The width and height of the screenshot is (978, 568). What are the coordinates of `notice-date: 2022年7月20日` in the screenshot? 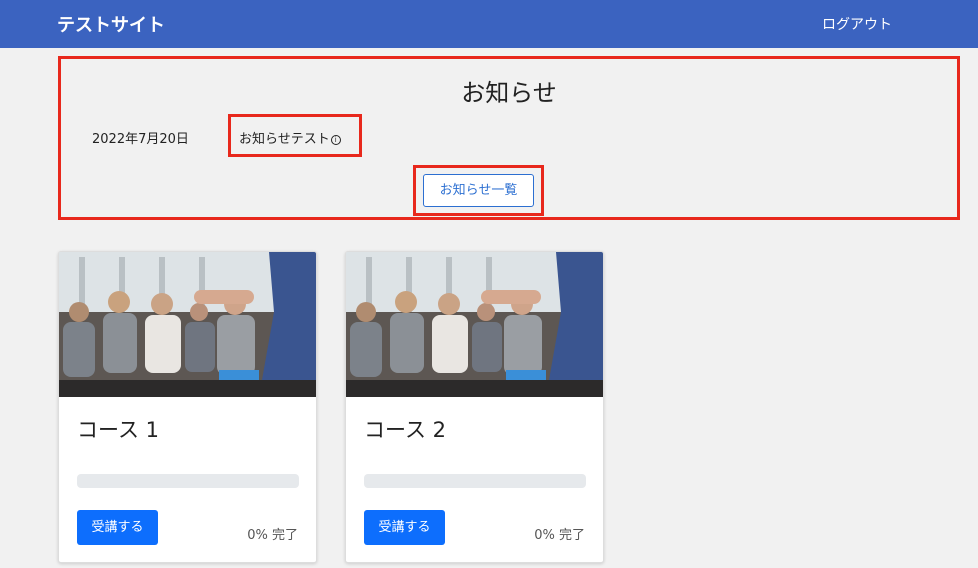 It's located at (140, 139).